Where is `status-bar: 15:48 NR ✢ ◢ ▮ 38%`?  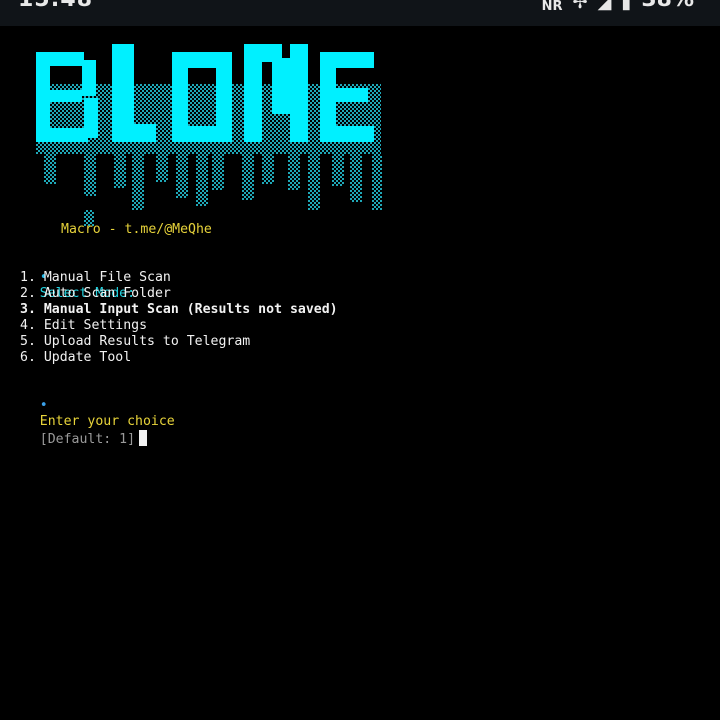 status-bar: 15:48 NR ✢ ◢ ▮ 38% is located at coordinates (360, 13).